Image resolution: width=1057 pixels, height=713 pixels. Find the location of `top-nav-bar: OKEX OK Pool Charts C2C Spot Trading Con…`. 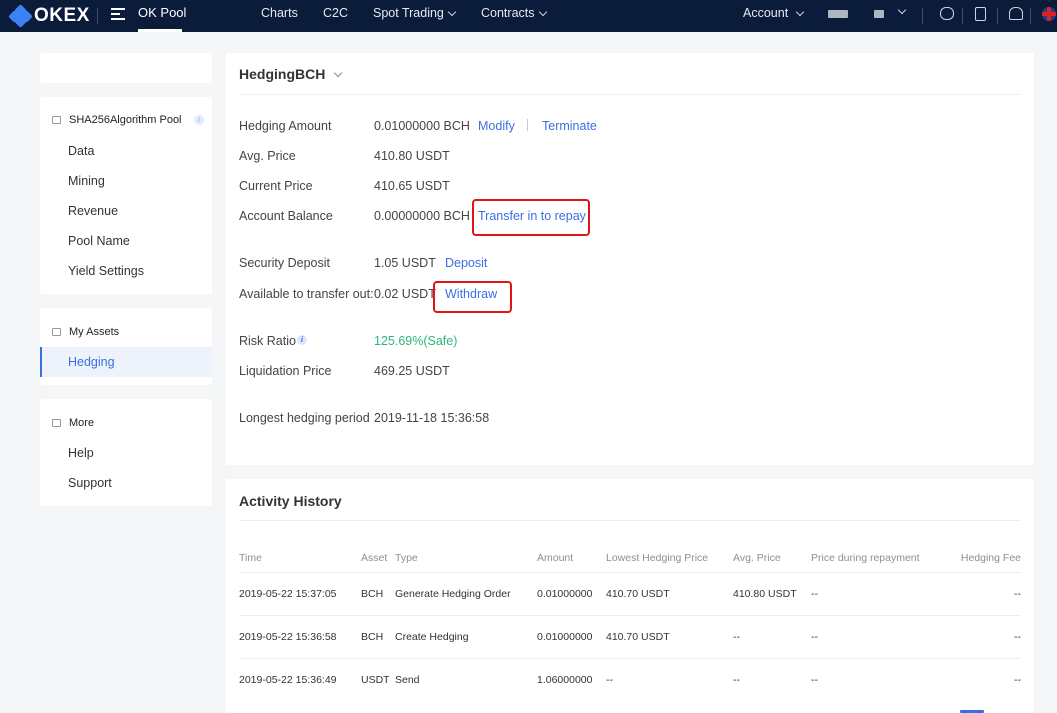

top-nav-bar: OKEX OK Pool Charts C2C Spot Trading Con… is located at coordinates (528, 16).